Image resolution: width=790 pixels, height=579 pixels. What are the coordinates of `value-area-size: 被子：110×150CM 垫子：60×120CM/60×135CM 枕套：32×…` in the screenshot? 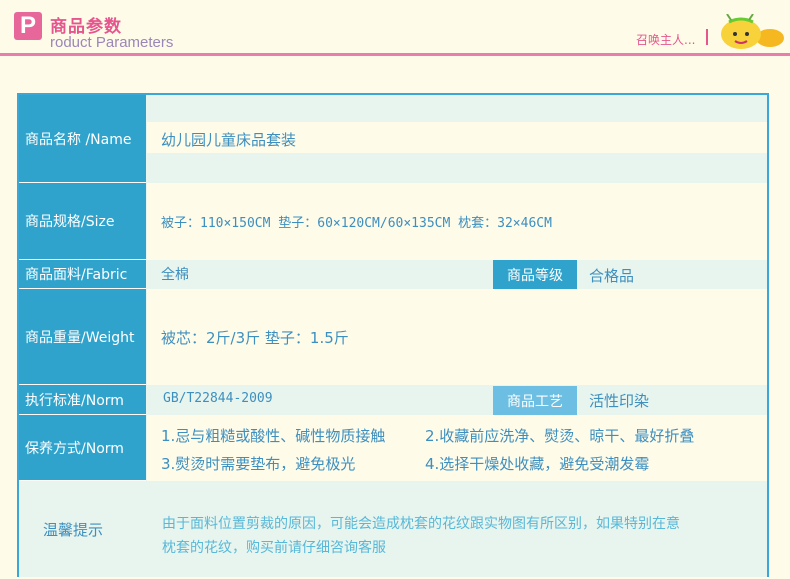 It's located at (457, 221).